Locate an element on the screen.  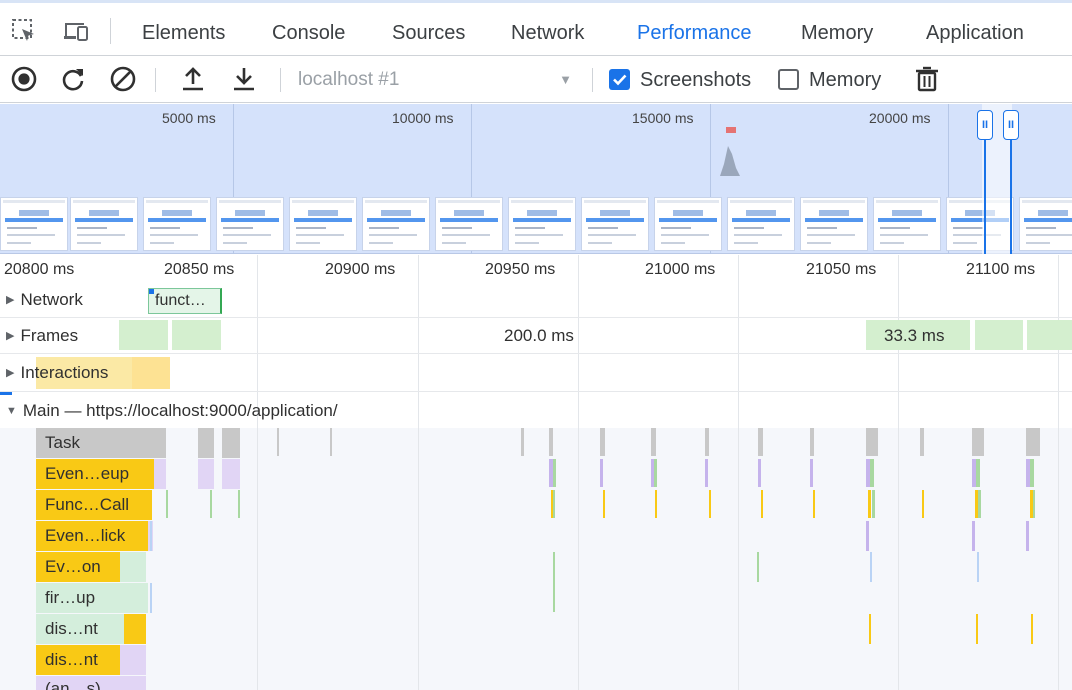
frames-track-toggle: ▶ Frames is located at coordinates (42, 336).